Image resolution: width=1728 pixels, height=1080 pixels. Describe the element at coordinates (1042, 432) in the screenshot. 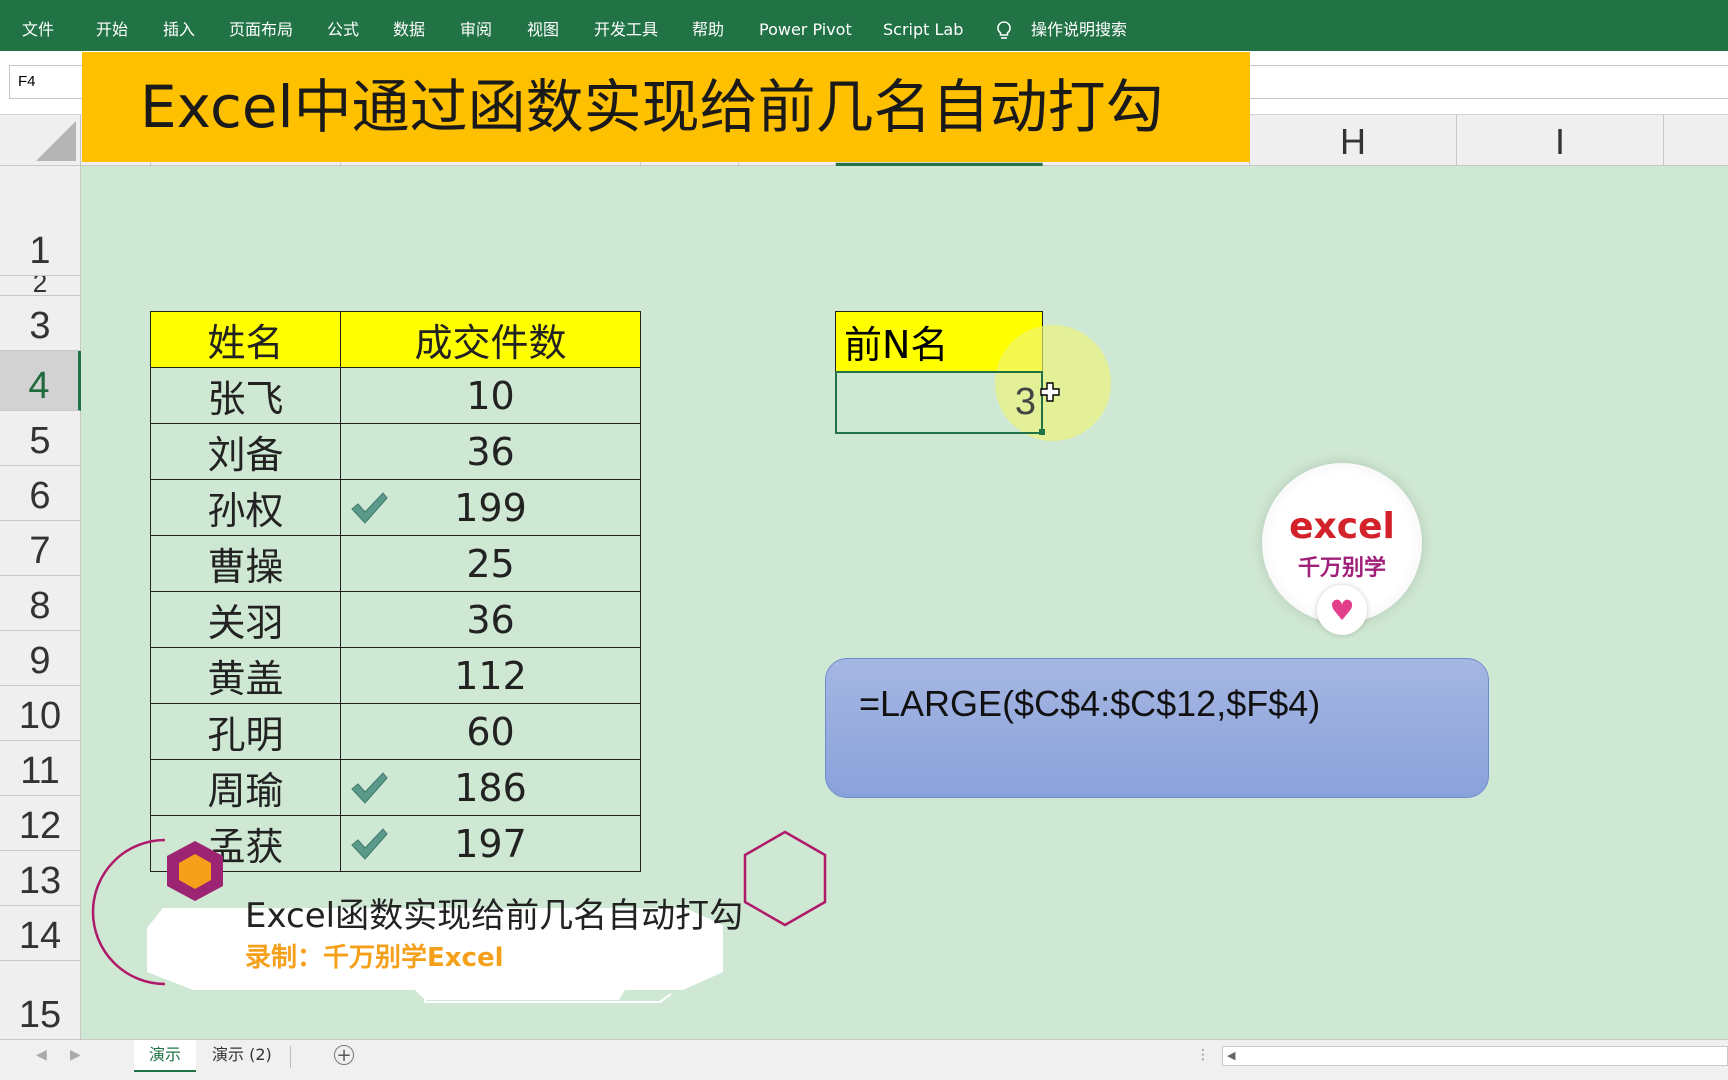

I see `fill-handle` at that location.